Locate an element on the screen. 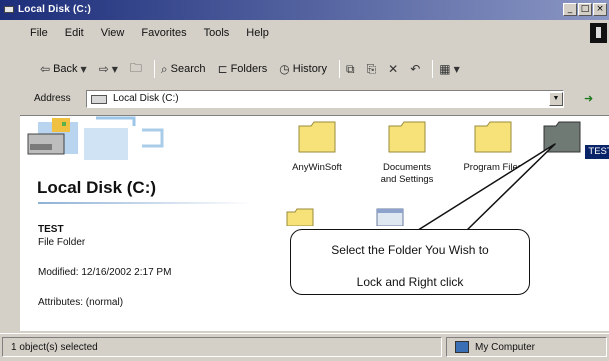 The image size is (609, 361). menu-help: Help is located at coordinates (257, 33).